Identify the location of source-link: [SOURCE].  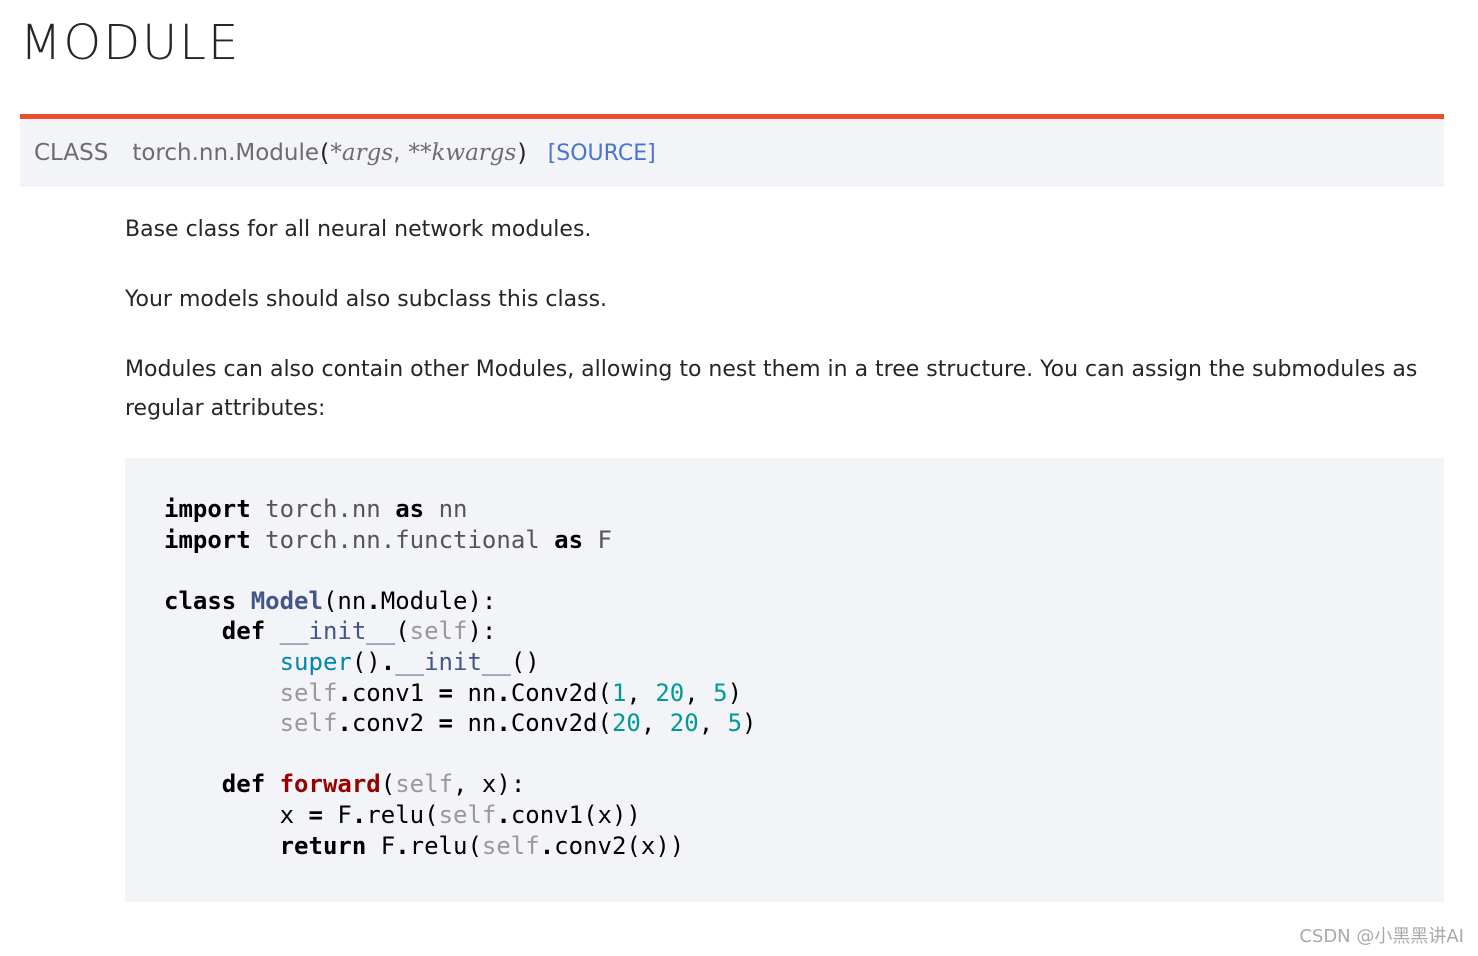
(602, 153).